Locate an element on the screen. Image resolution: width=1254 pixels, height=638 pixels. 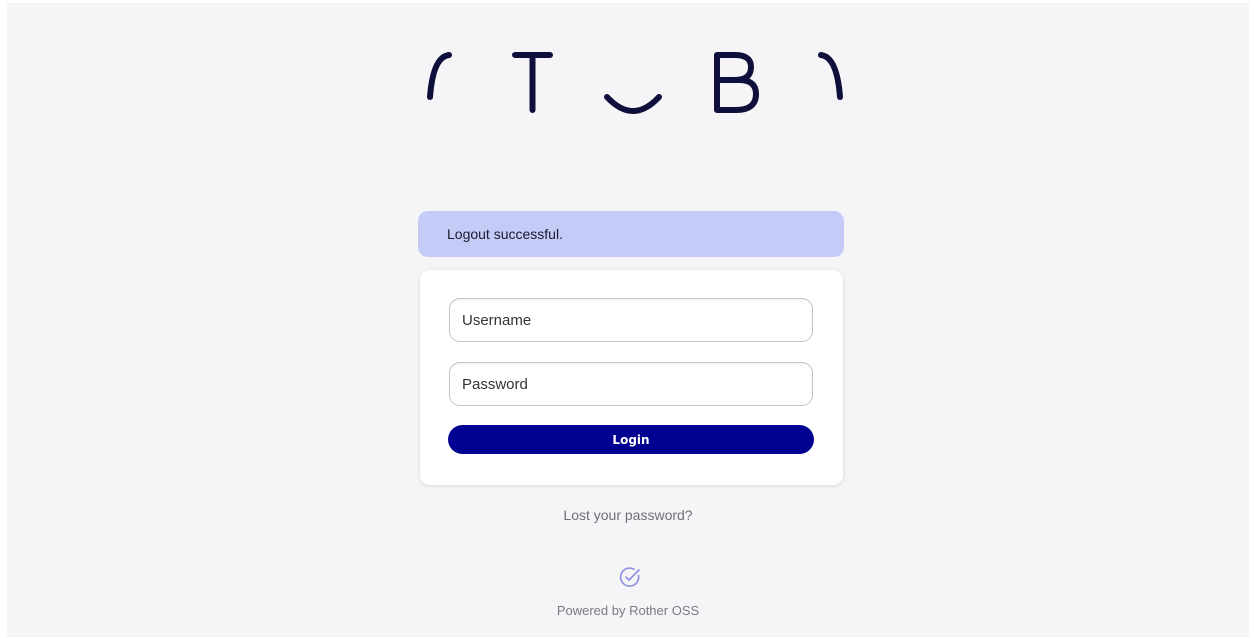
lost-password-container: Lost your password? is located at coordinates (628, 515).